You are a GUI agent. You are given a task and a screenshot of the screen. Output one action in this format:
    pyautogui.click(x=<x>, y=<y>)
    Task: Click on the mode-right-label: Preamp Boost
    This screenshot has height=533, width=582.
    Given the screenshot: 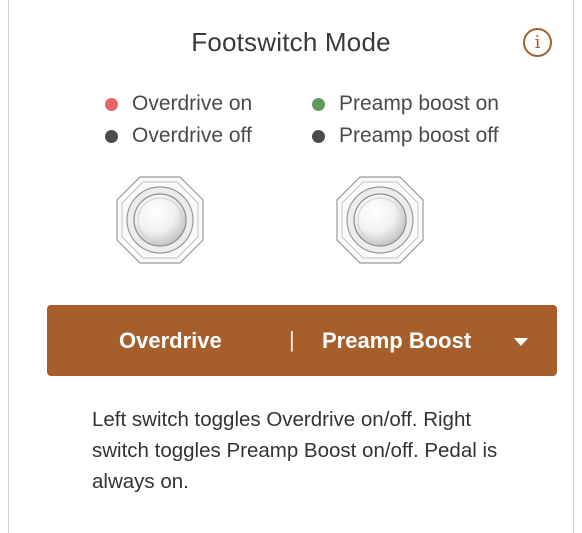 What is the action you would take?
    pyautogui.click(x=397, y=340)
    